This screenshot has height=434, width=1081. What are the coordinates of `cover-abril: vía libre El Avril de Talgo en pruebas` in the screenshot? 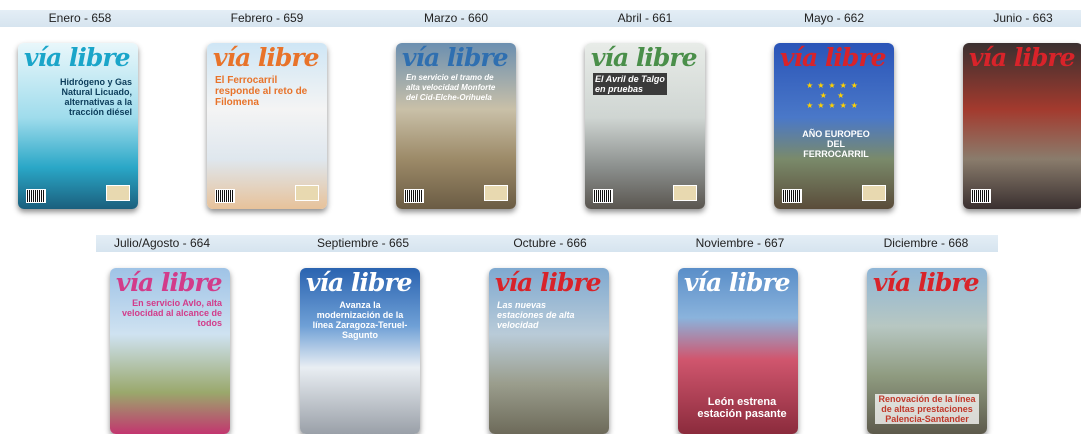 It's located at (645, 126).